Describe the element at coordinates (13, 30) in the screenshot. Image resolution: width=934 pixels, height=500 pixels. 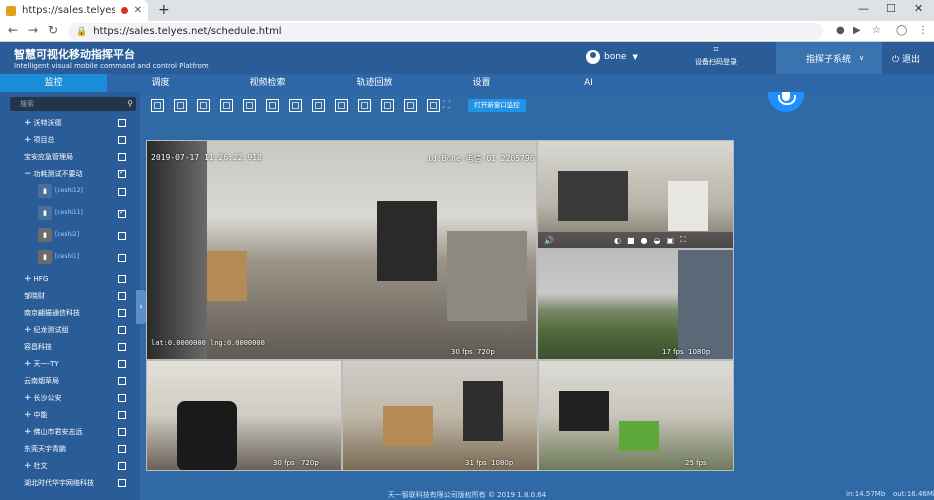
I see `back-icon: ←` at that location.